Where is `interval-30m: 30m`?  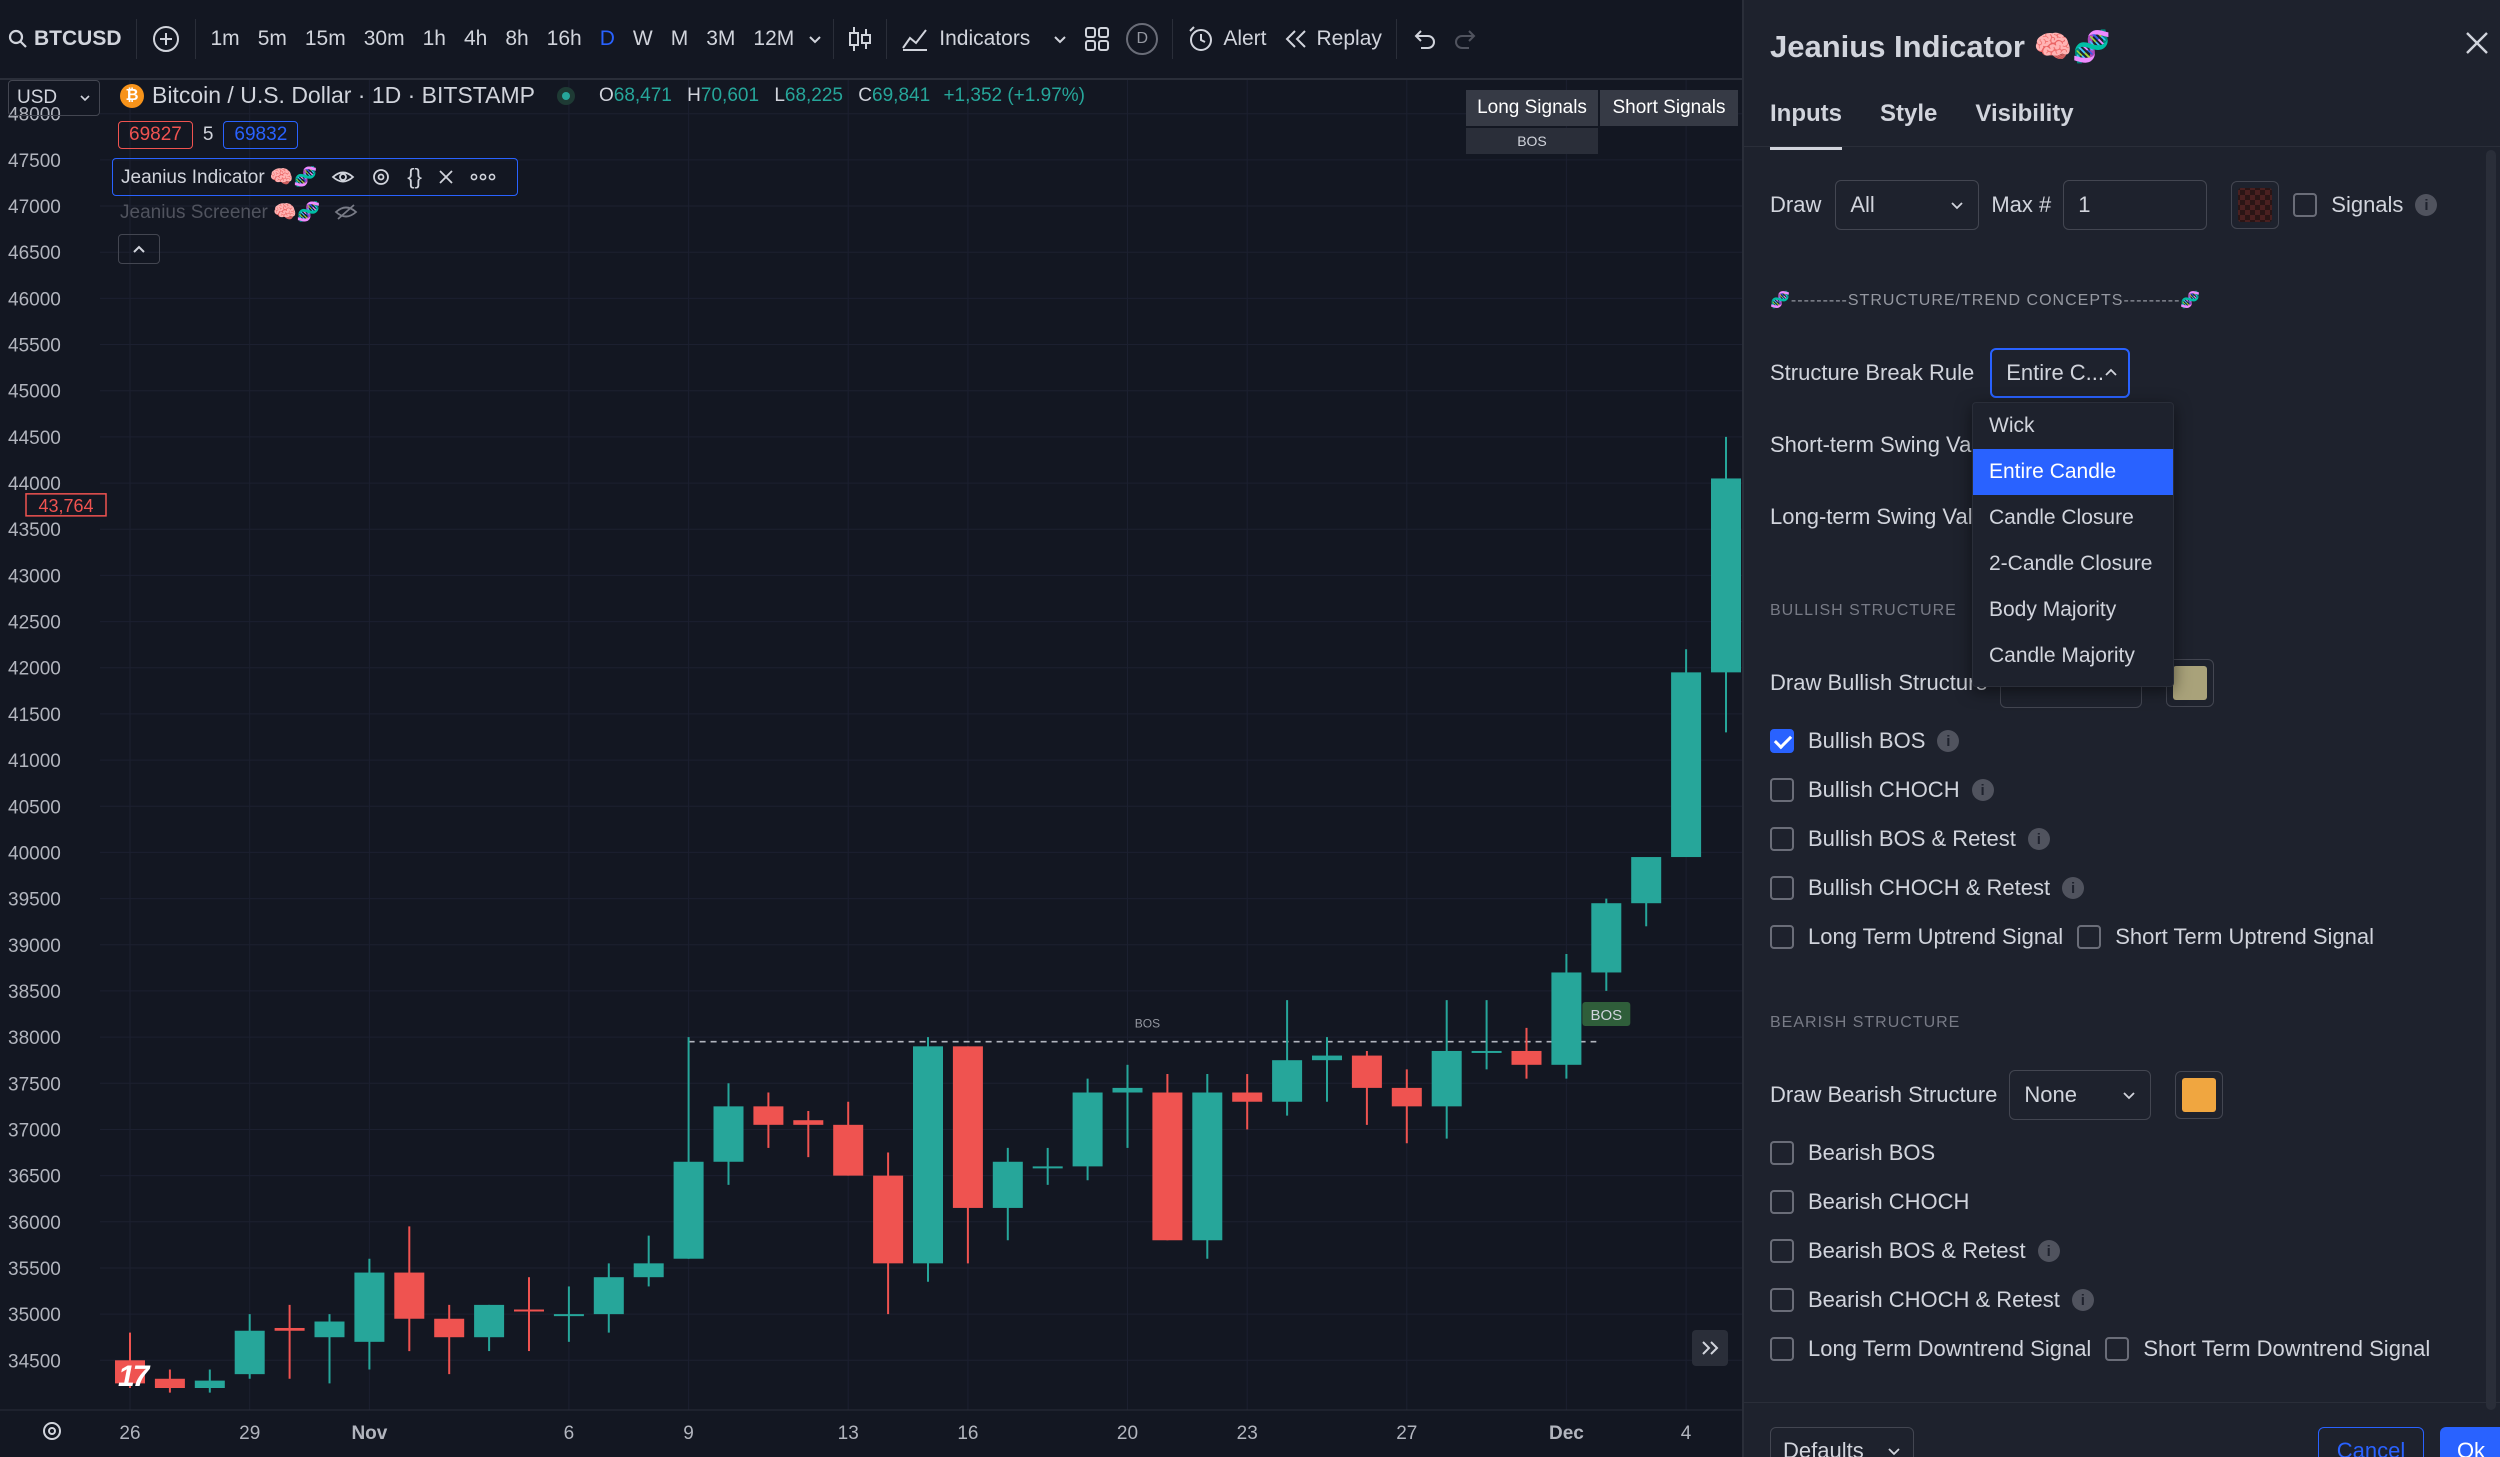 interval-30m: 30m is located at coordinates (384, 39).